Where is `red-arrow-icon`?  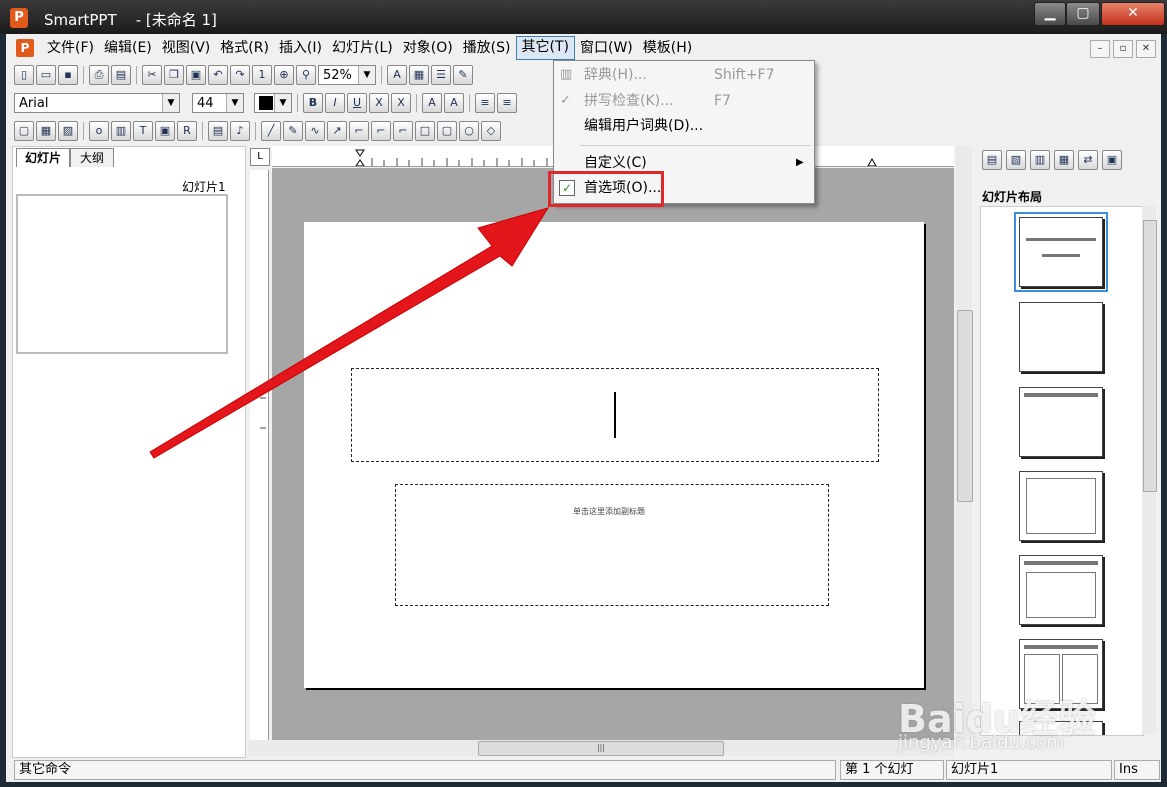 red-arrow-icon is located at coordinates (349, 333).